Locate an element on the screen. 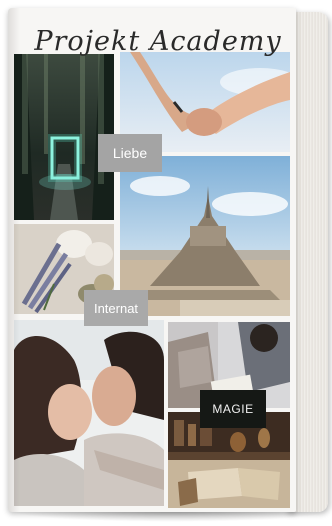 Image resolution: width=332 pixels, height=526 pixels. label-love: Liebe is located at coordinates (130, 153).